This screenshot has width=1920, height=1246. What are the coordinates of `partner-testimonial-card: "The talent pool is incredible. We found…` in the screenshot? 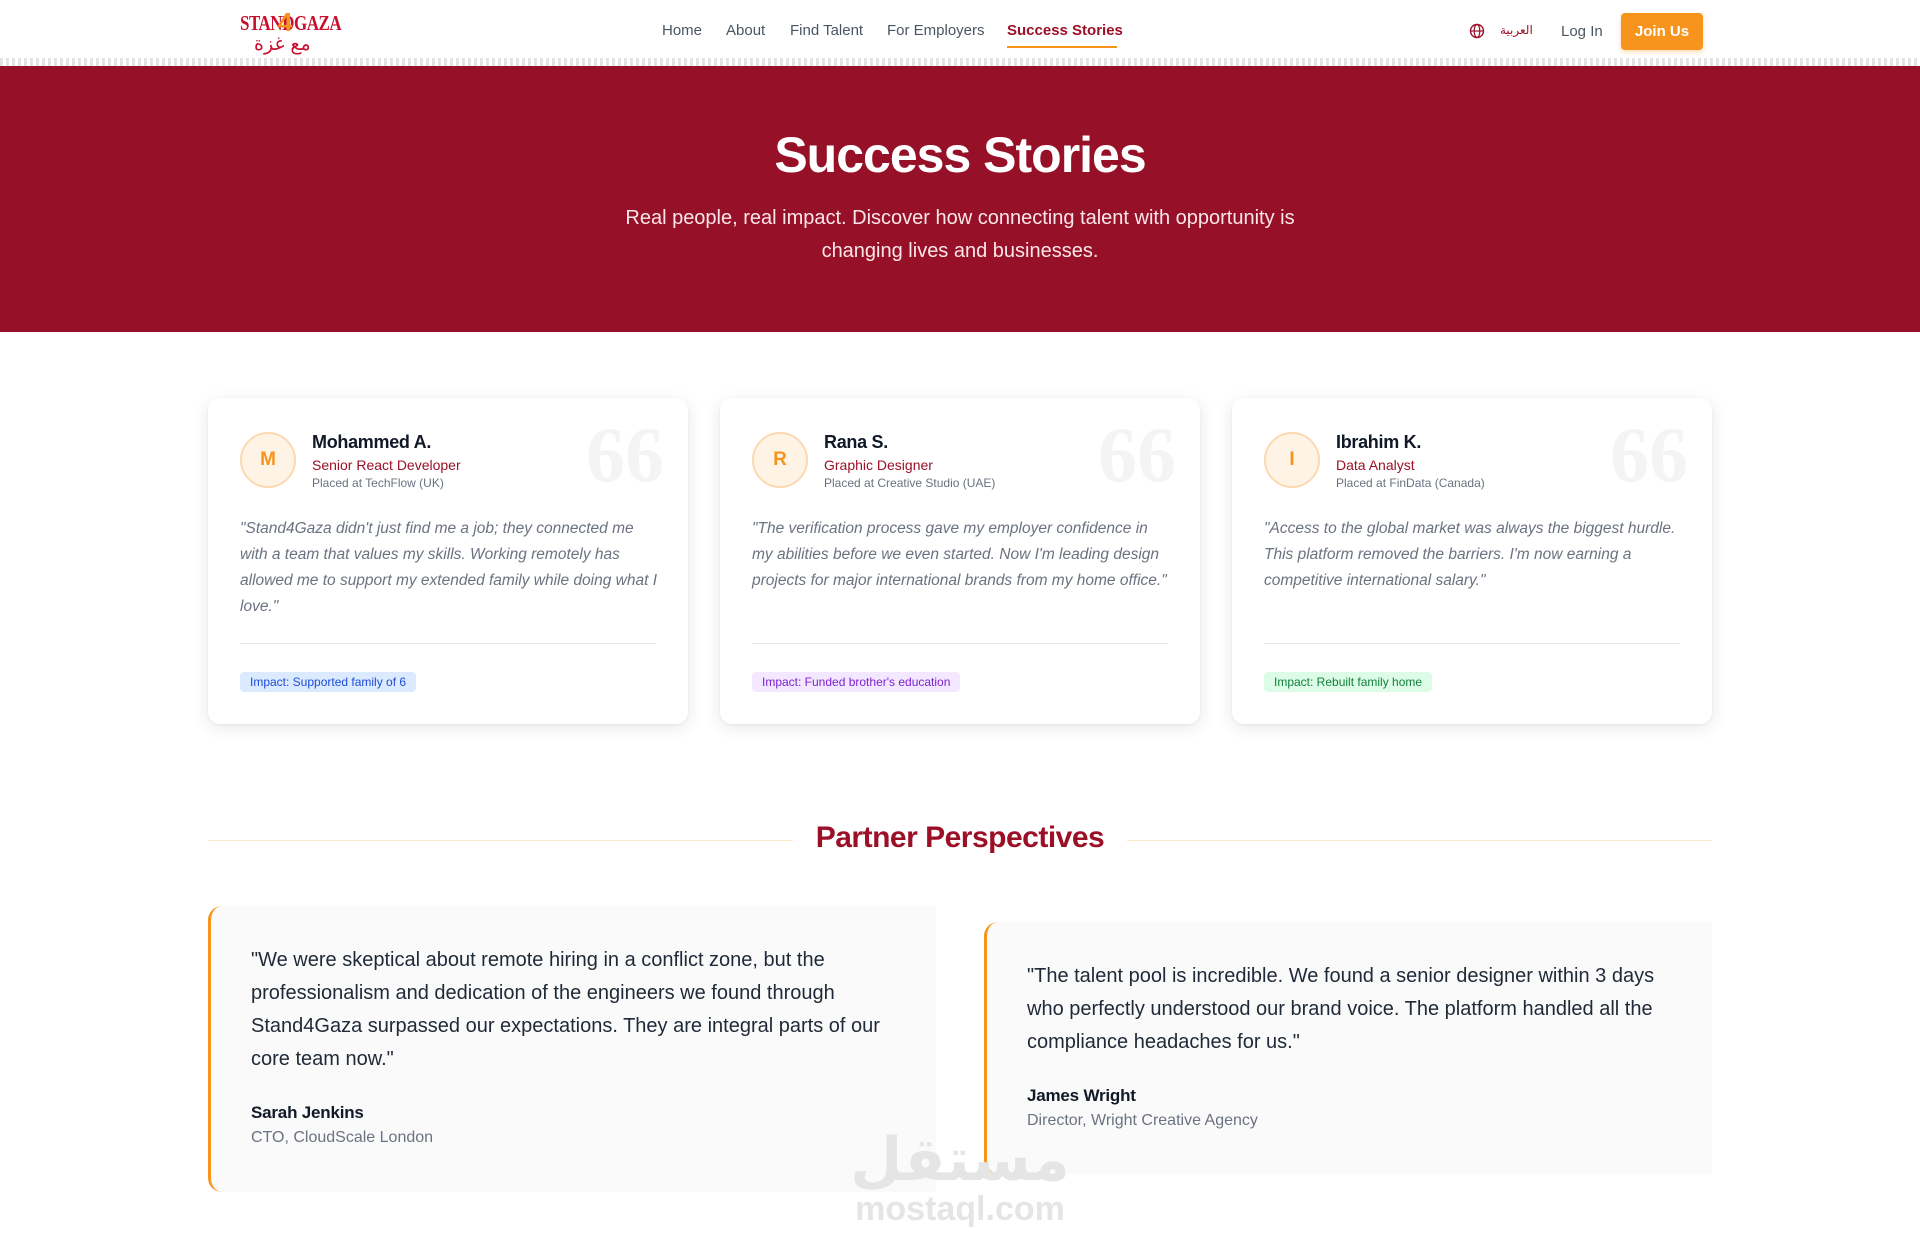 It's located at (1348, 1048).